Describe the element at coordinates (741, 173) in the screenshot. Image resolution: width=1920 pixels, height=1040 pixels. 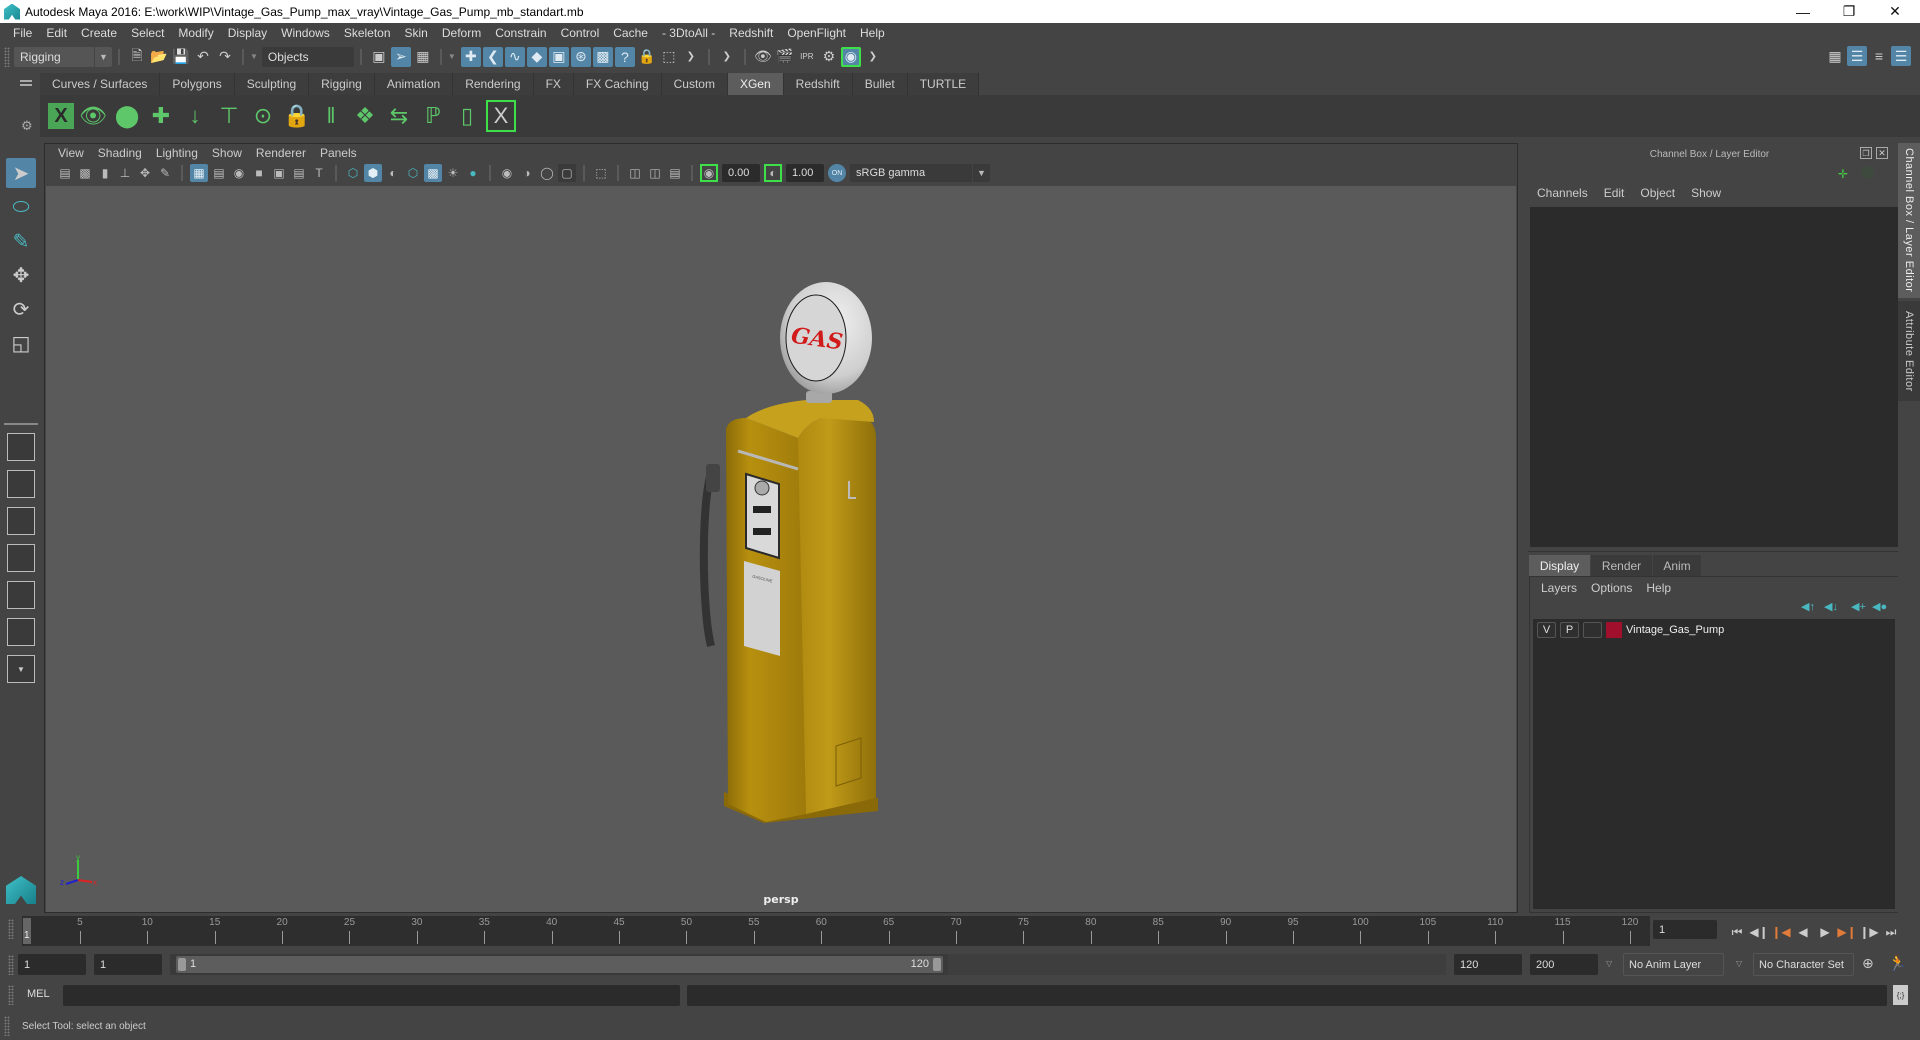
I see `exposure-field: 0.00` at that location.